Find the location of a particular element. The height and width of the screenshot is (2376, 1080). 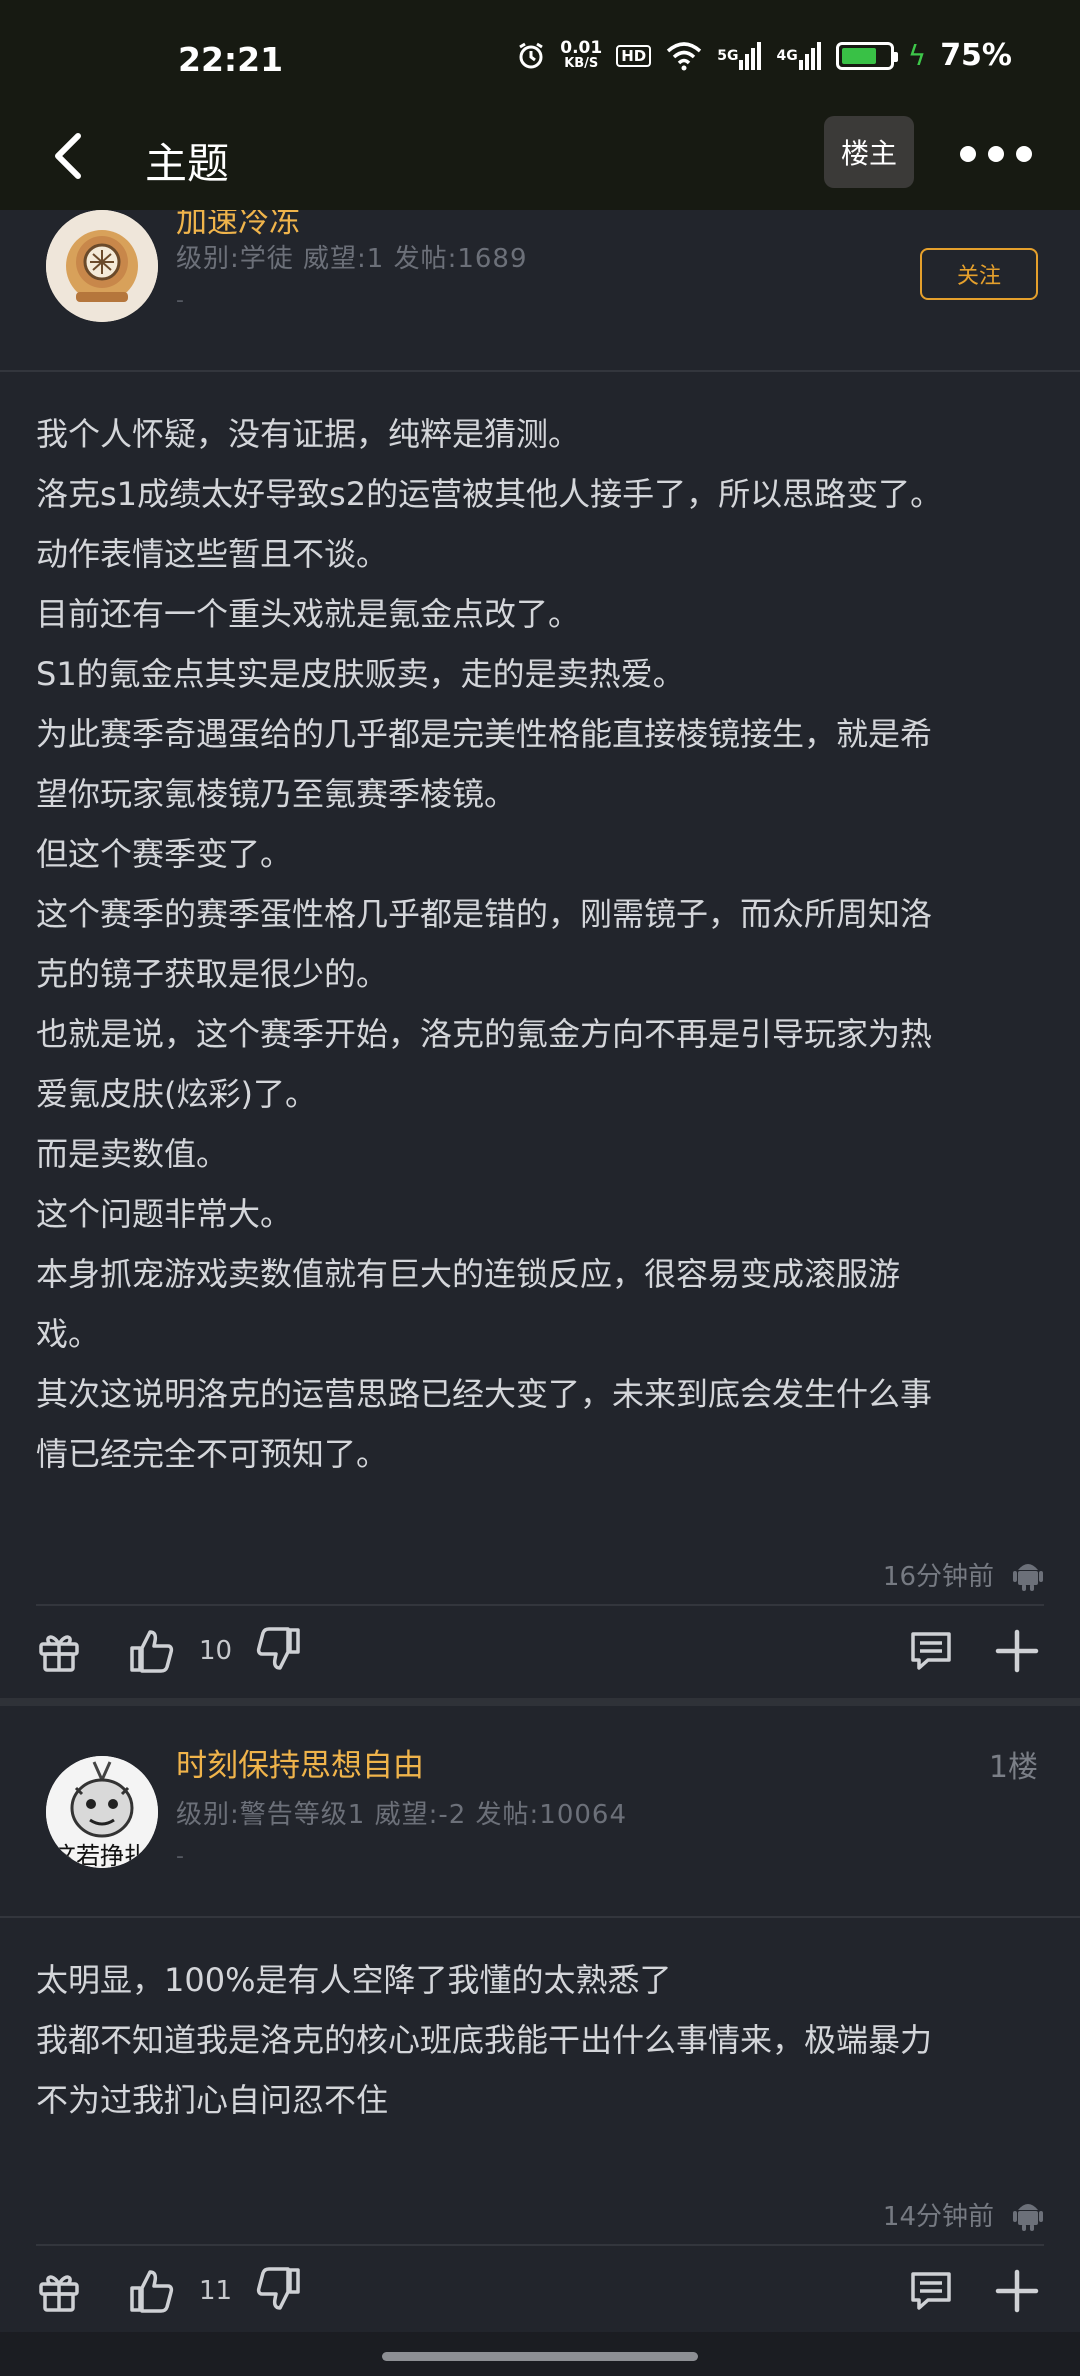

page-title: 主题 is located at coordinates (187, 163).